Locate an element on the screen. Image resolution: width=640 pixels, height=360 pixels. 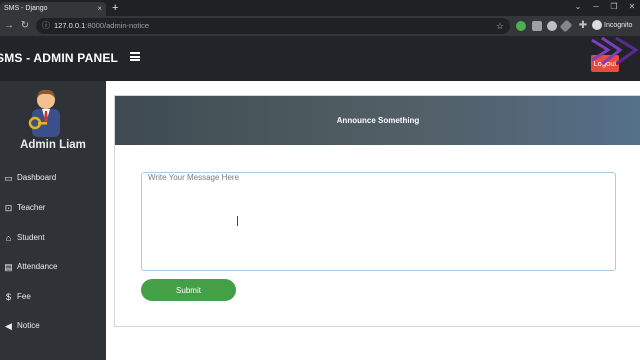
minimize-icon: ─ is located at coordinates (596, 8).